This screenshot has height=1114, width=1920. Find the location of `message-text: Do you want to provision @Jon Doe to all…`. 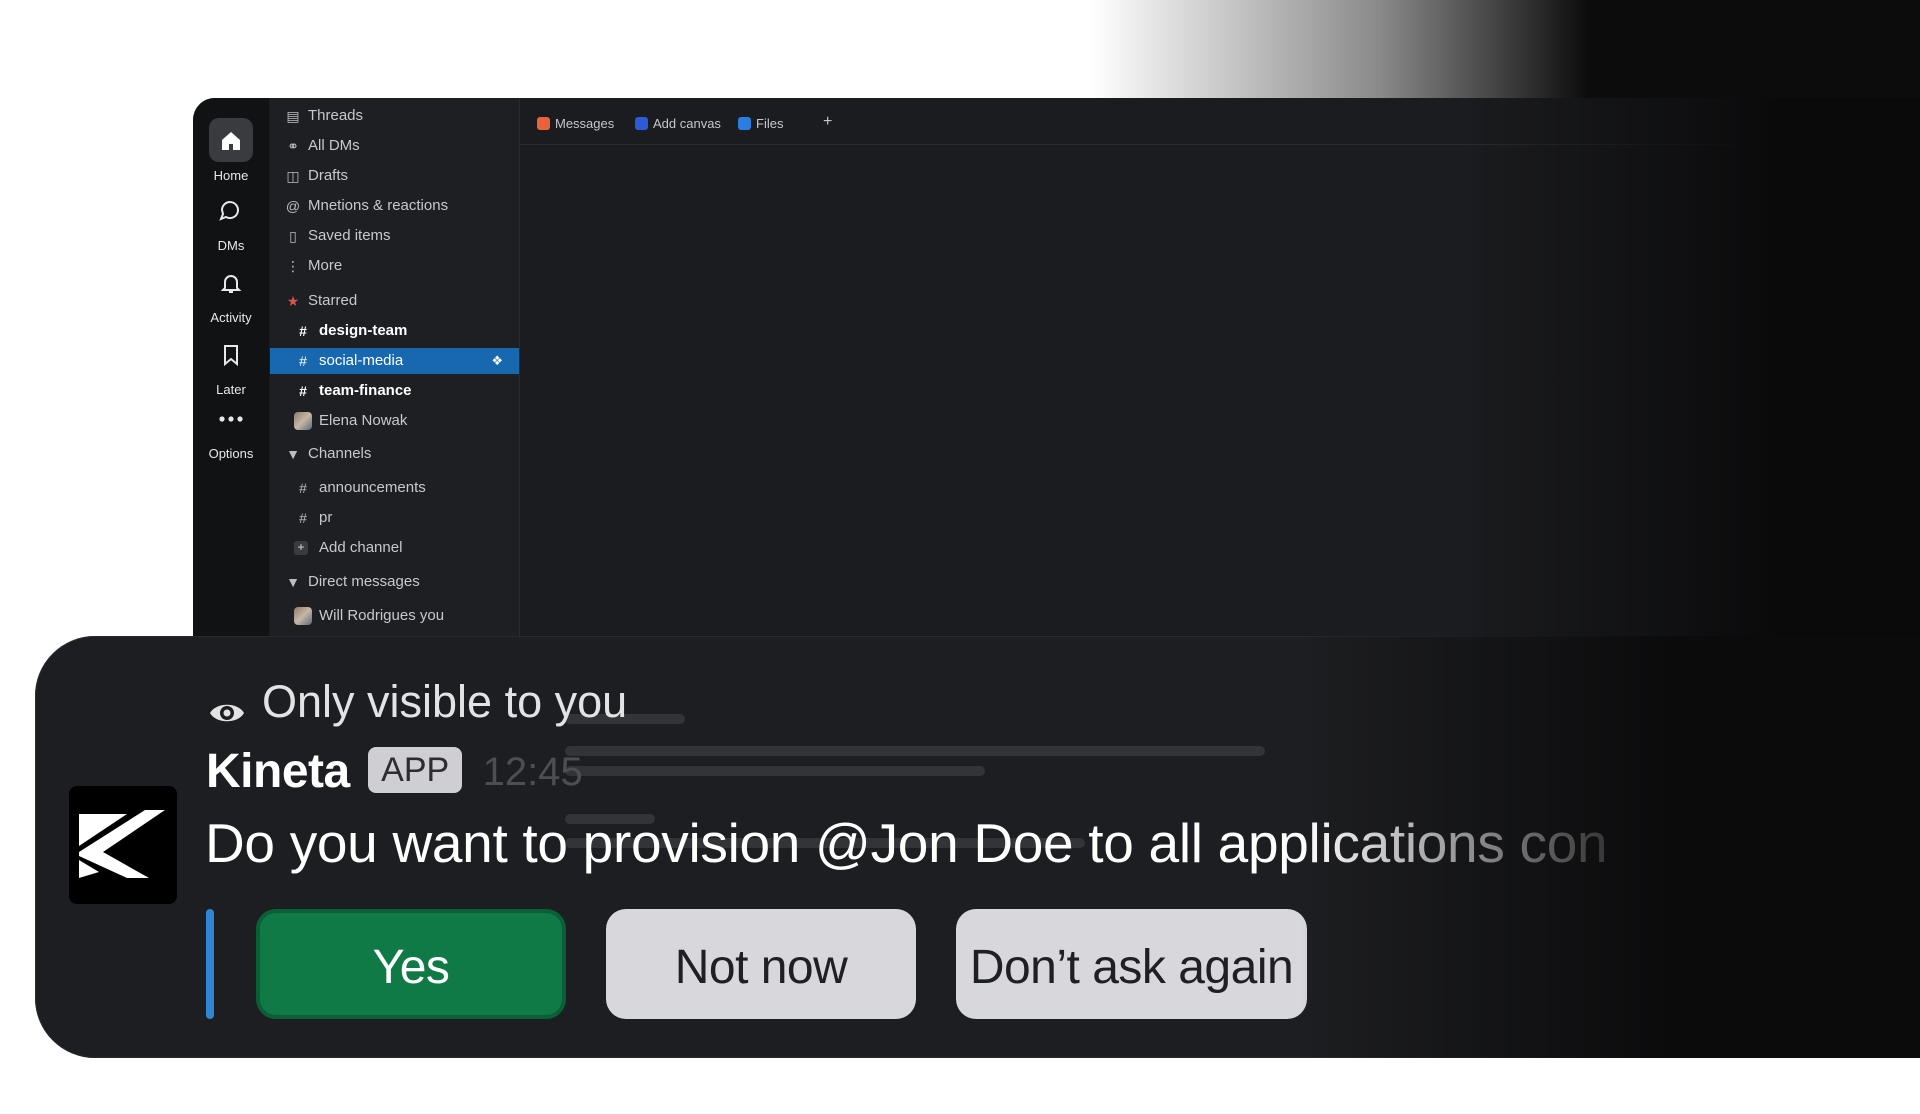

message-text: Do you want to provision @Jon Doe to all… is located at coordinates (905, 843).